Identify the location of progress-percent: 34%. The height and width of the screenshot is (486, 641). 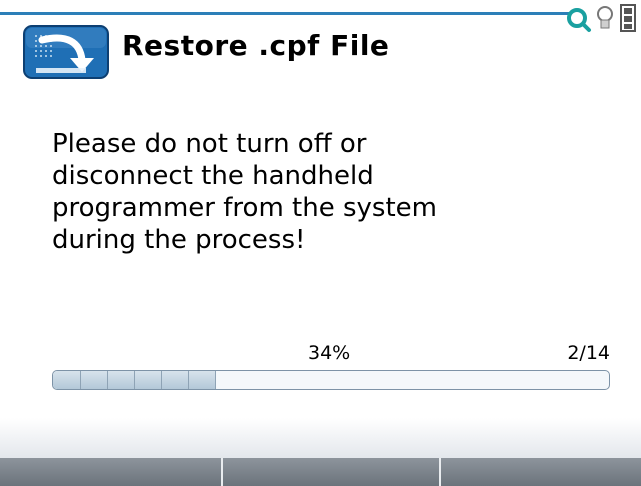
(329, 353).